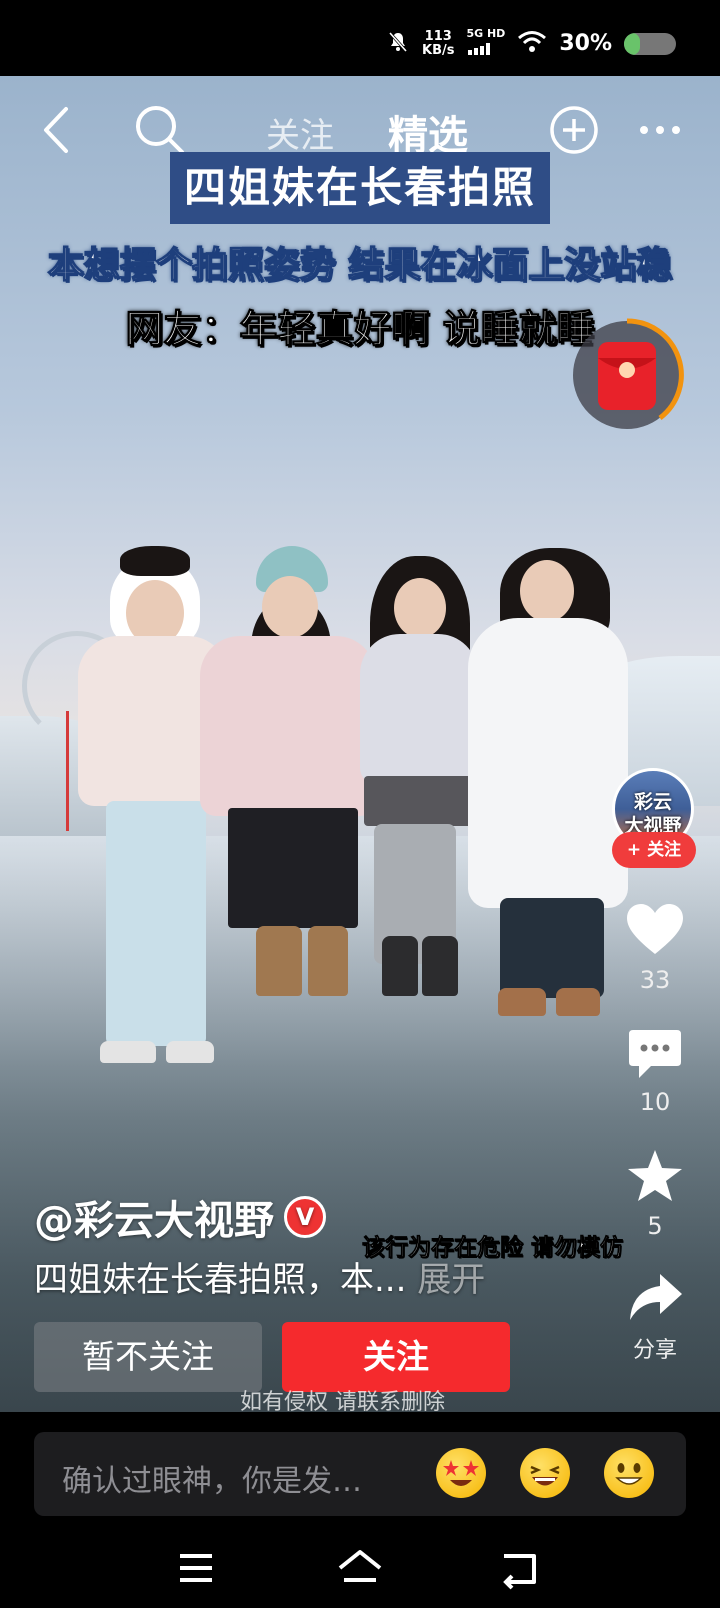 Image resolution: width=720 pixels, height=1608 pixels. Describe the element at coordinates (196, 1568) in the screenshot. I see `menu-icon` at that location.